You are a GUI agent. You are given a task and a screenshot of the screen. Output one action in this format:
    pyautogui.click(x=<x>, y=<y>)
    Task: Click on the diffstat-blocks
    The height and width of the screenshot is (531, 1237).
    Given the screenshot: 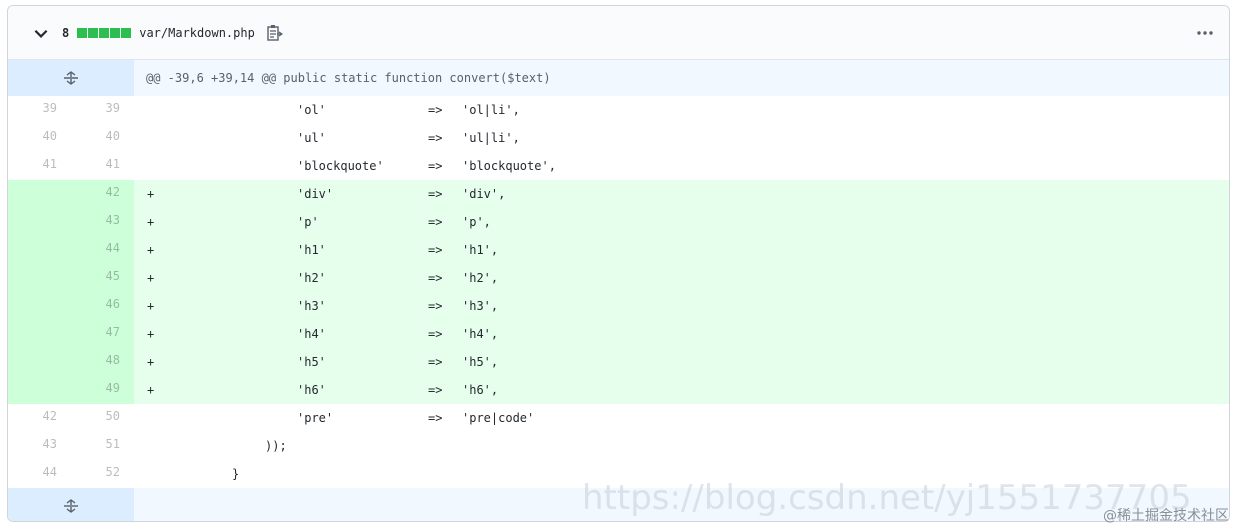 What is the action you would take?
    pyautogui.click(x=104, y=32)
    